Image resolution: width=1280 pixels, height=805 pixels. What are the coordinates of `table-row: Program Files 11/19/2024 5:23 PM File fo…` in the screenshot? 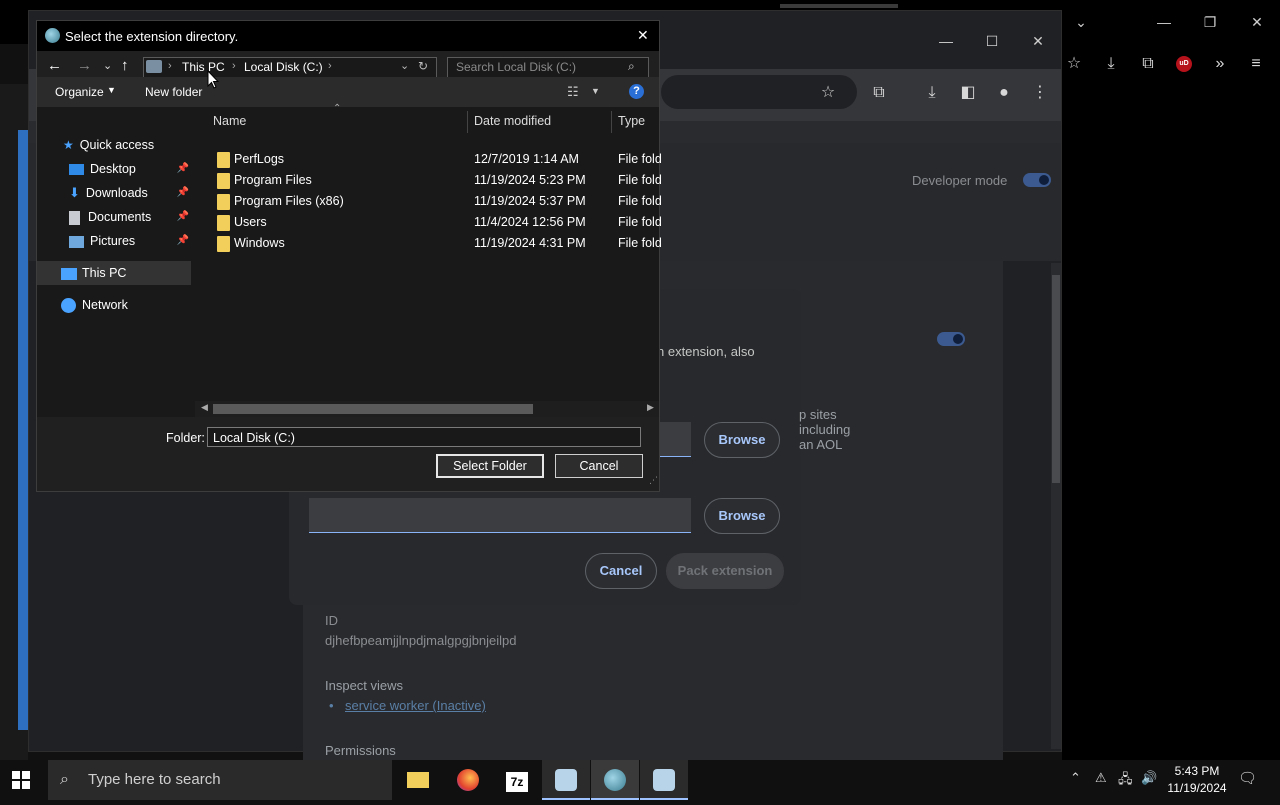 It's located at (428, 180).